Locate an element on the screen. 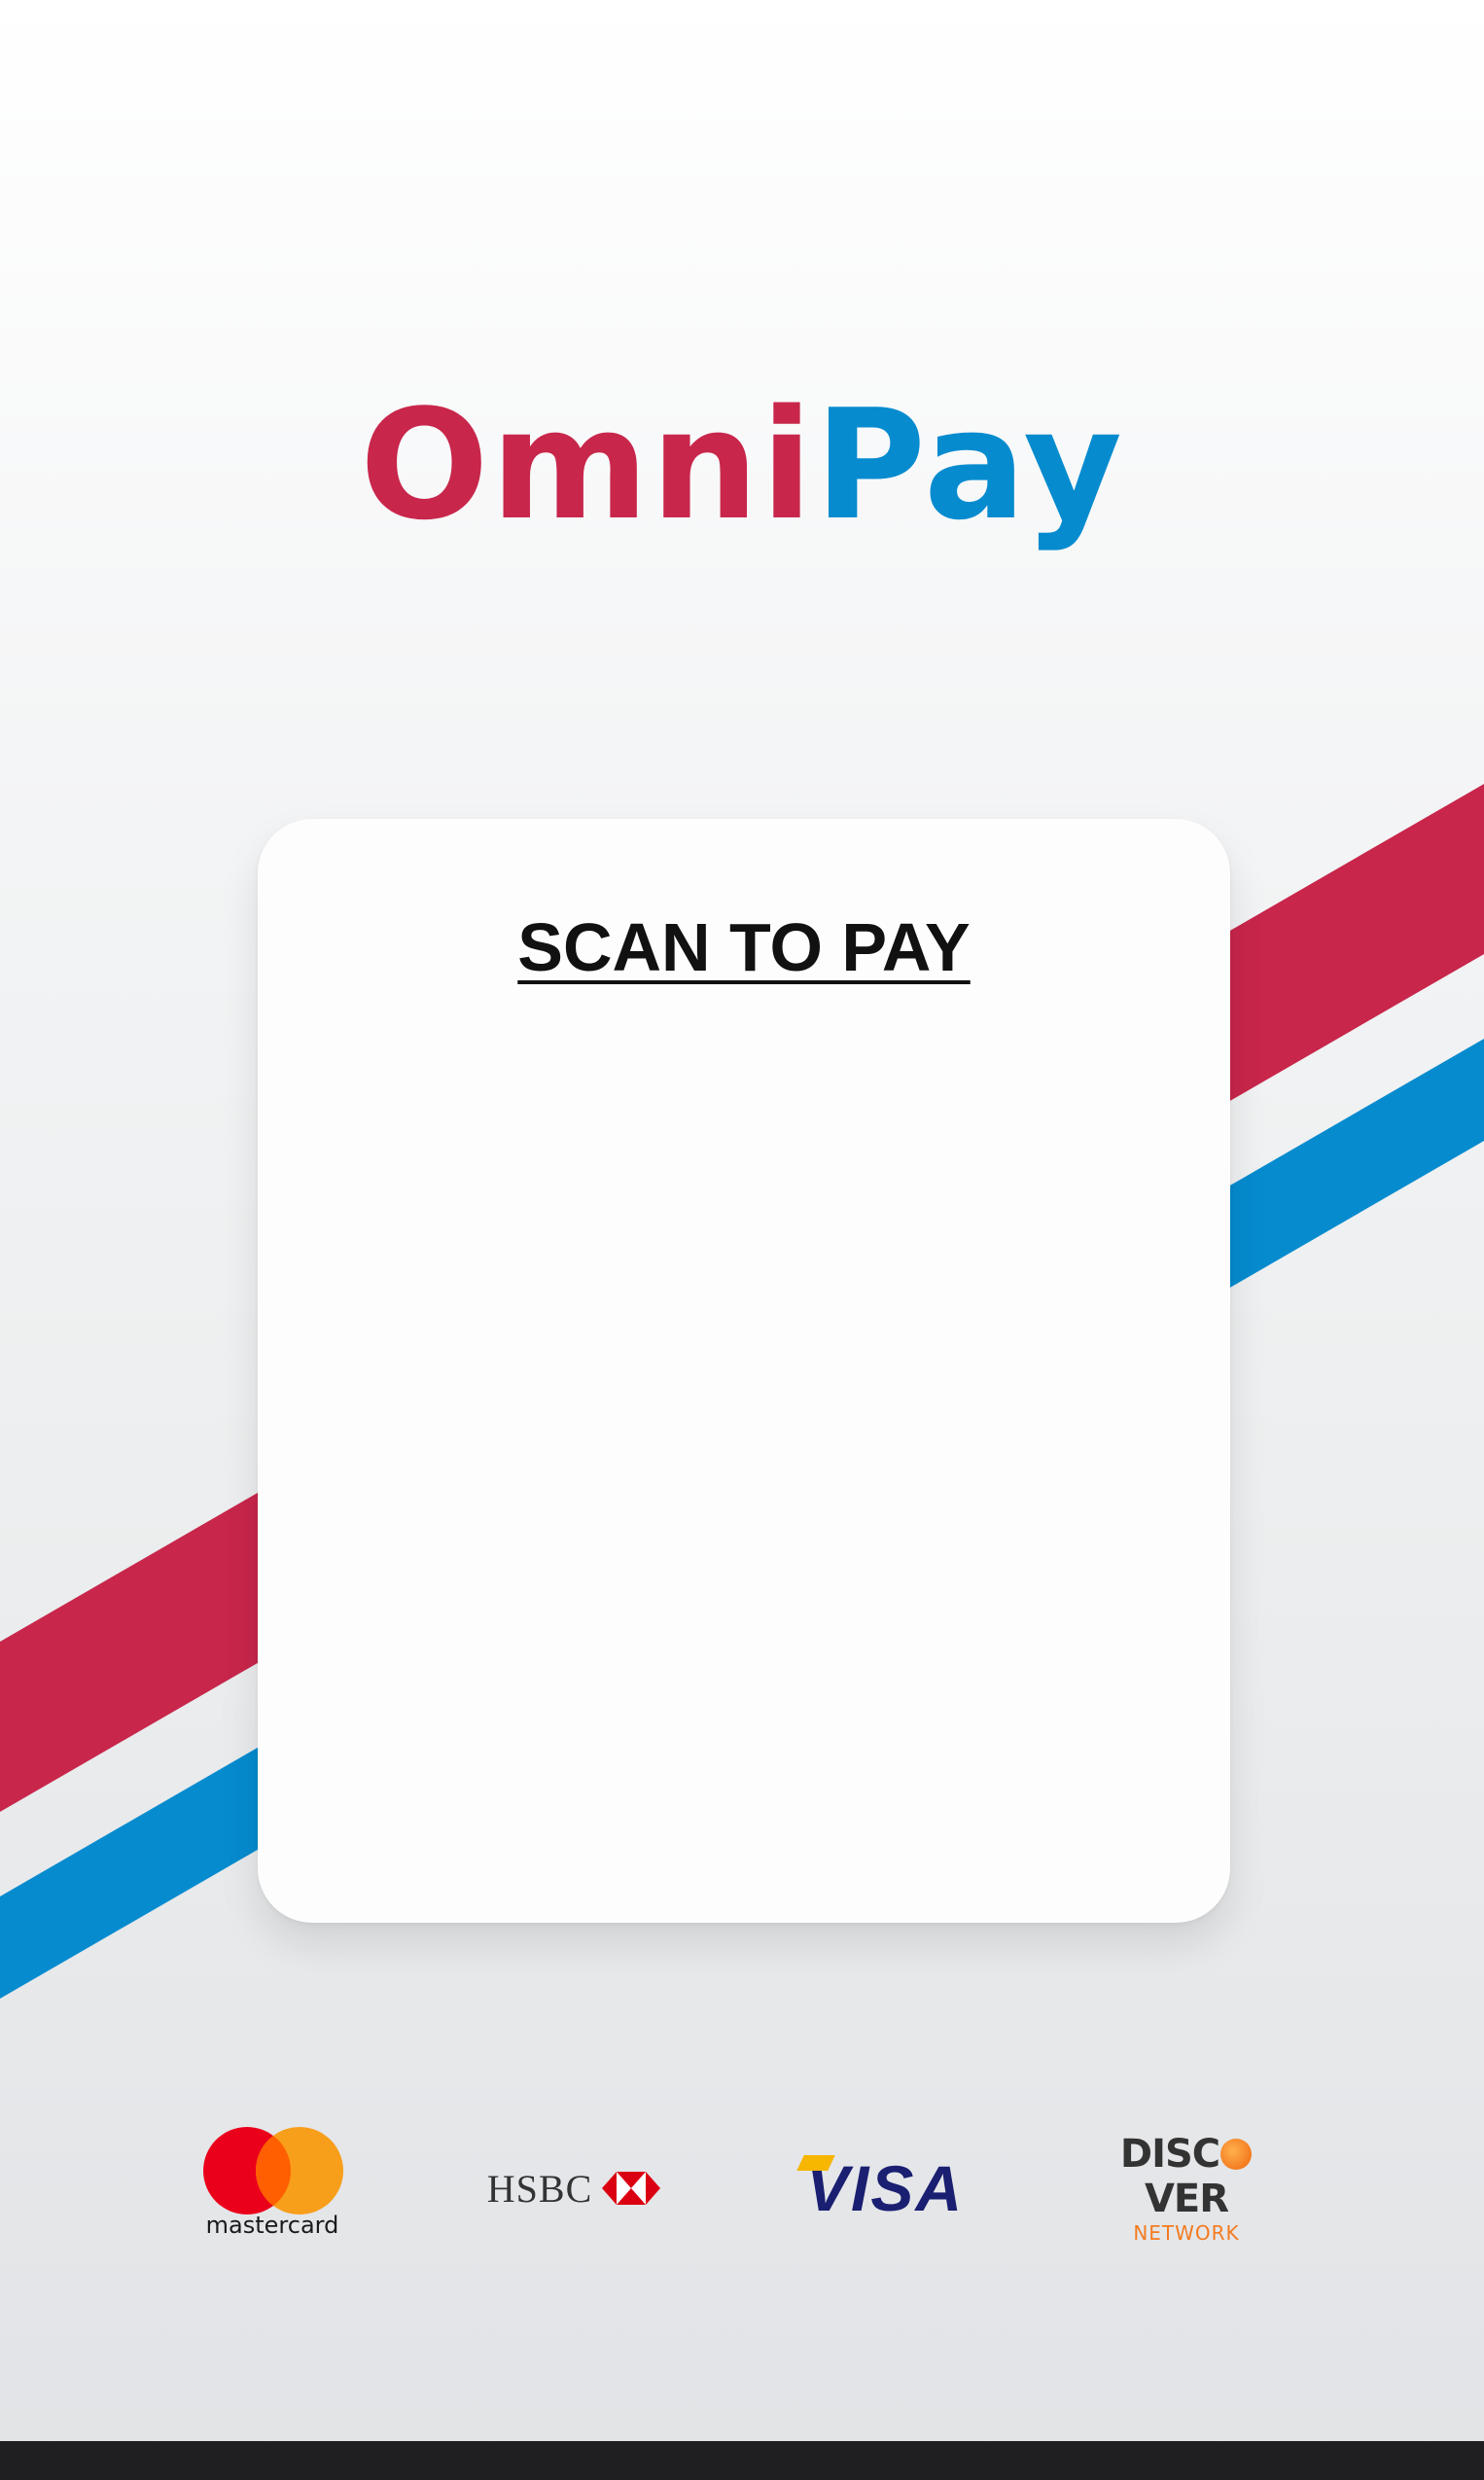  discover-label-end: VER is located at coordinates (1187, 2199).